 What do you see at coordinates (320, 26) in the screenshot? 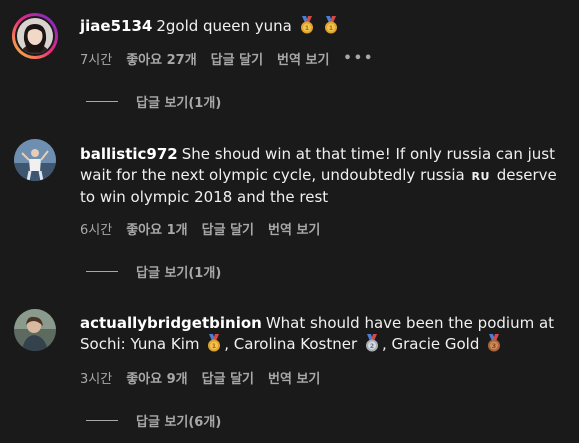
I see `comment-text: jiae5134 2gold queen yuna 1 1` at bounding box center [320, 26].